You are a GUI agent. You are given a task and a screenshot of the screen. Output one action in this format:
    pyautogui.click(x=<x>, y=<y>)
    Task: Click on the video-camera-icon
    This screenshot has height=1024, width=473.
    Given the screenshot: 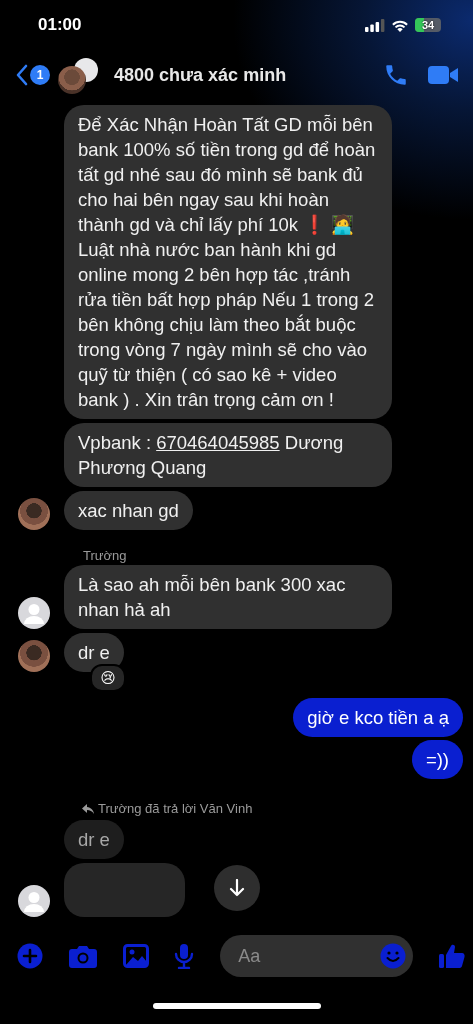 What is the action you would take?
    pyautogui.click(x=443, y=75)
    